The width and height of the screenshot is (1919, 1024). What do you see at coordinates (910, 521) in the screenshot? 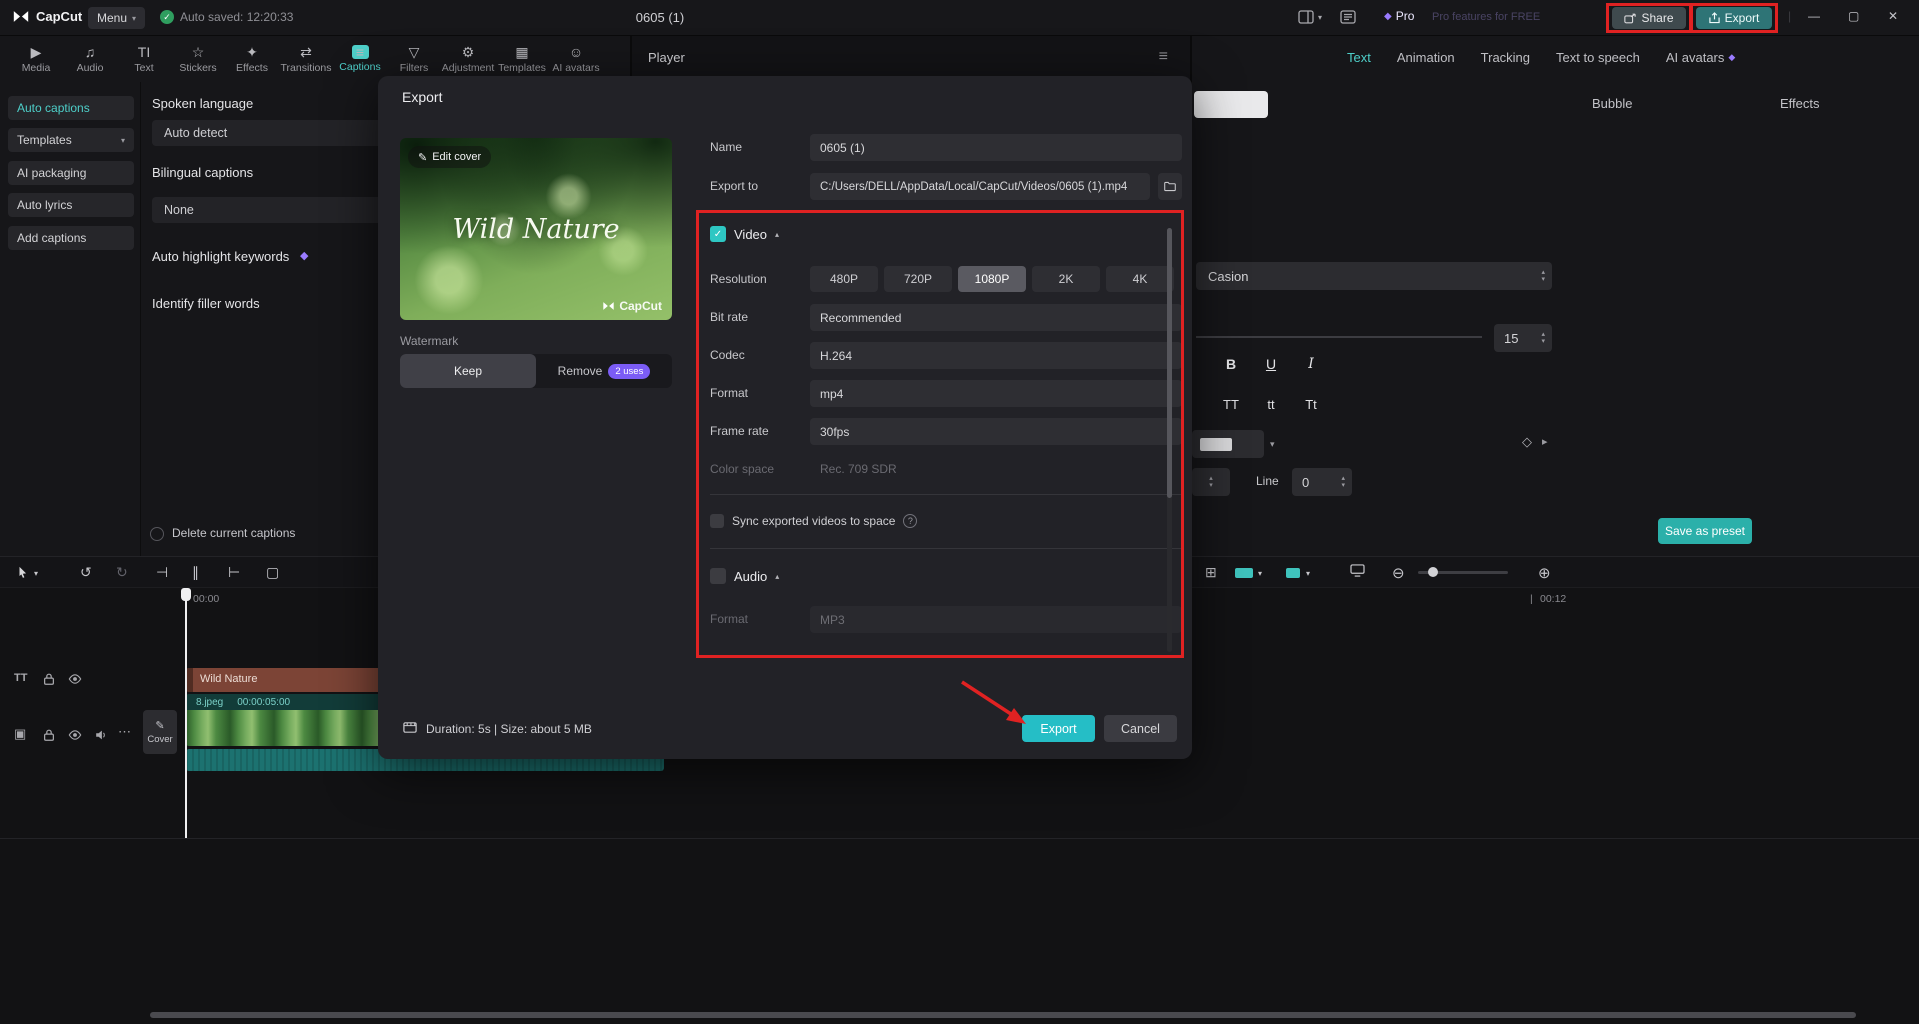
I see `help-icon: ?` at bounding box center [910, 521].